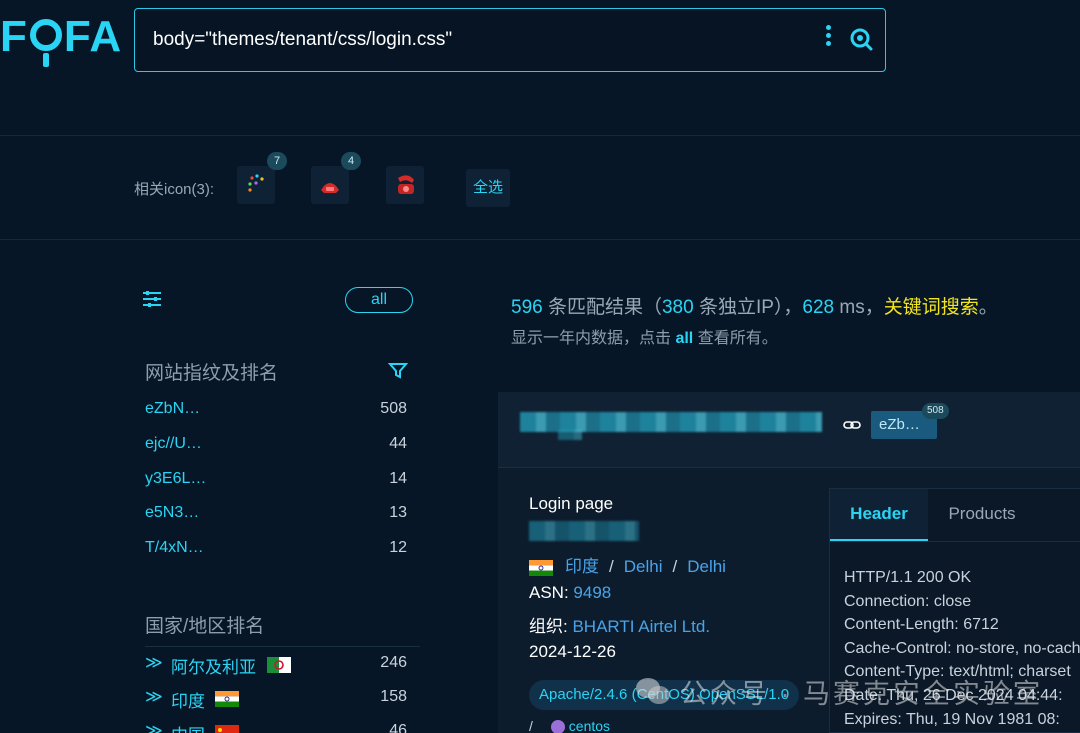 Image resolution: width=1080 pixels, height=733 pixels. Describe the element at coordinates (351, 161) in the screenshot. I see `icon-count-badge: 4` at that location.